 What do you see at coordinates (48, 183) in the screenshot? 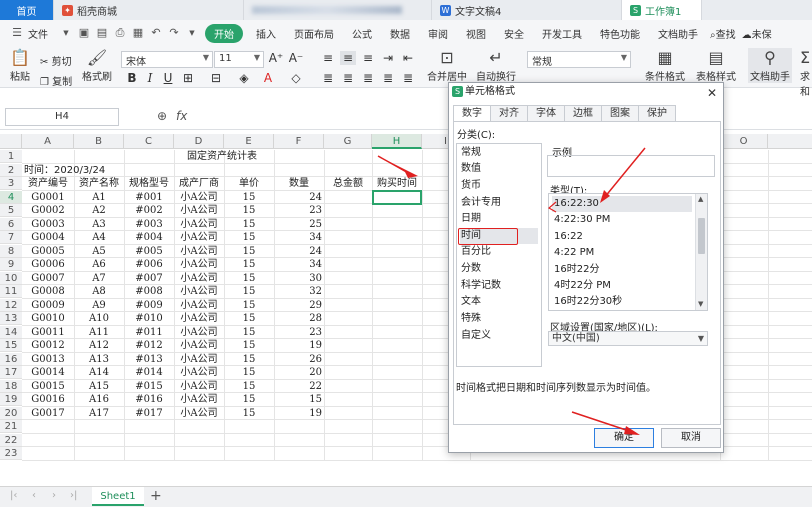
I see `header-cell: 资产编号` at bounding box center [48, 183].